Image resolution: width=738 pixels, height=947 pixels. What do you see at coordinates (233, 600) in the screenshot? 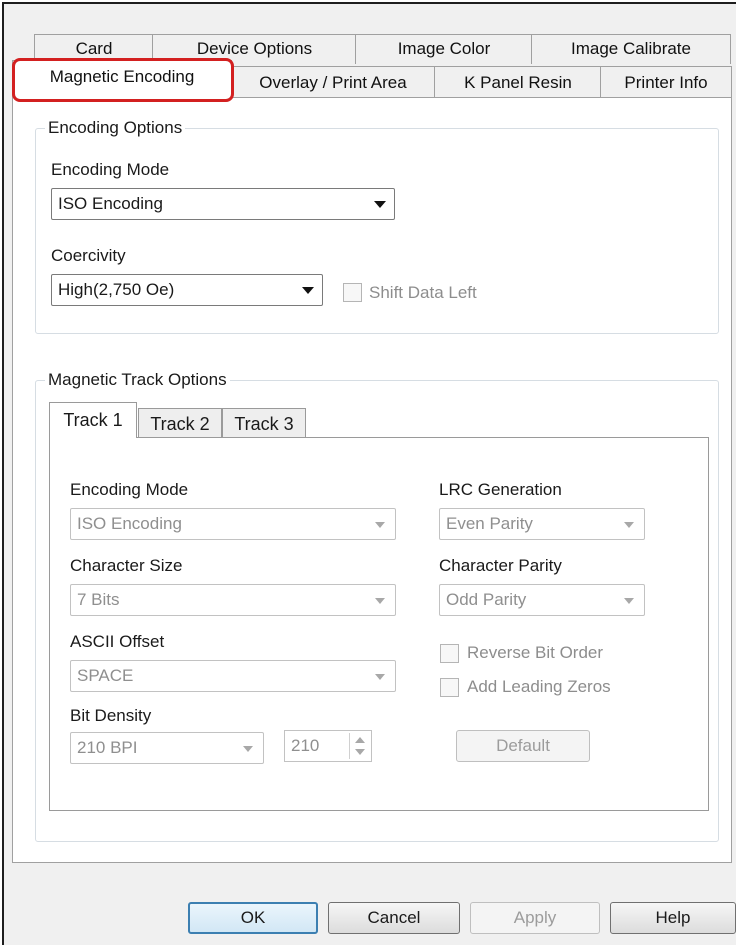
I see `character-size-select: 7 Bits` at bounding box center [233, 600].